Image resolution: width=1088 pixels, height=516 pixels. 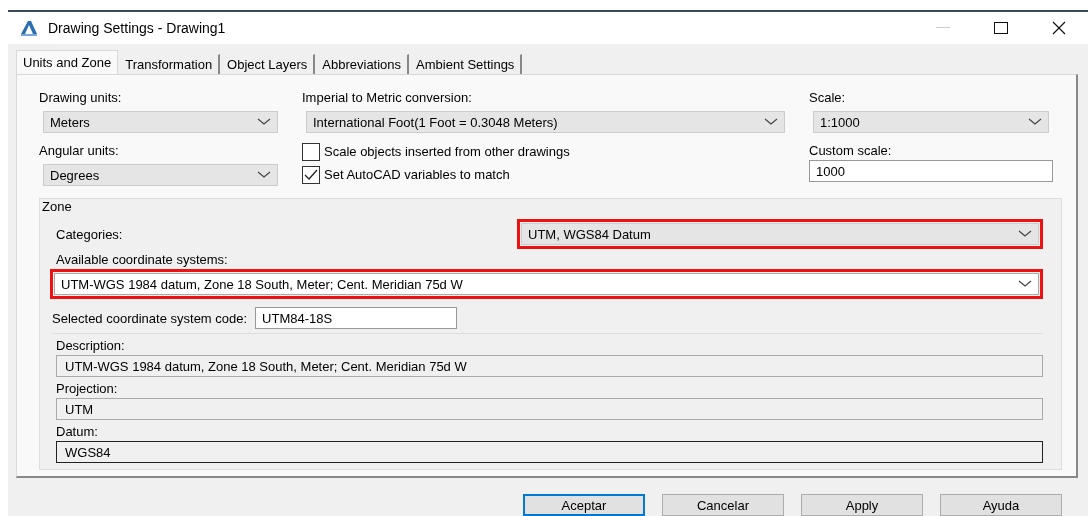 What do you see at coordinates (387, 98) in the screenshot?
I see `field-label: Imperial to Metric conversion:` at bounding box center [387, 98].